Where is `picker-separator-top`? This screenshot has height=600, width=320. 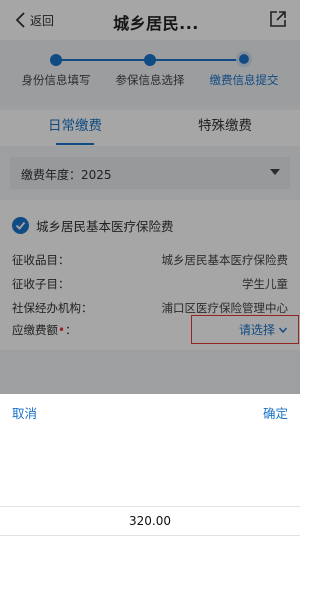
picker-separator-top is located at coordinates (150, 506).